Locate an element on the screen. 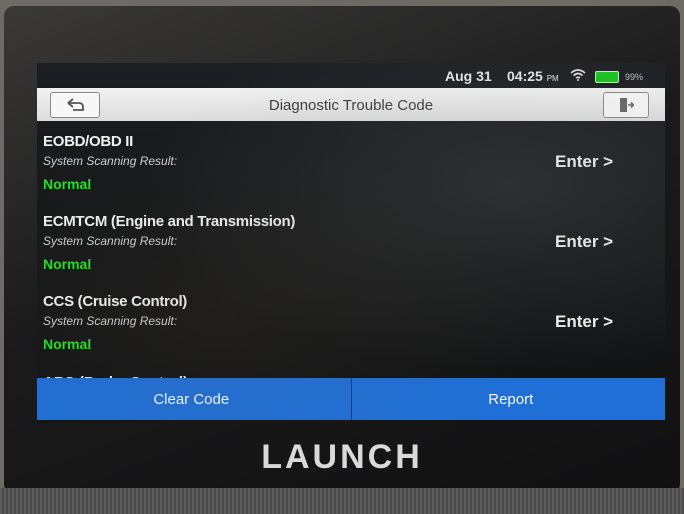  status-ampm: PM is located at coordinates (552, 78).